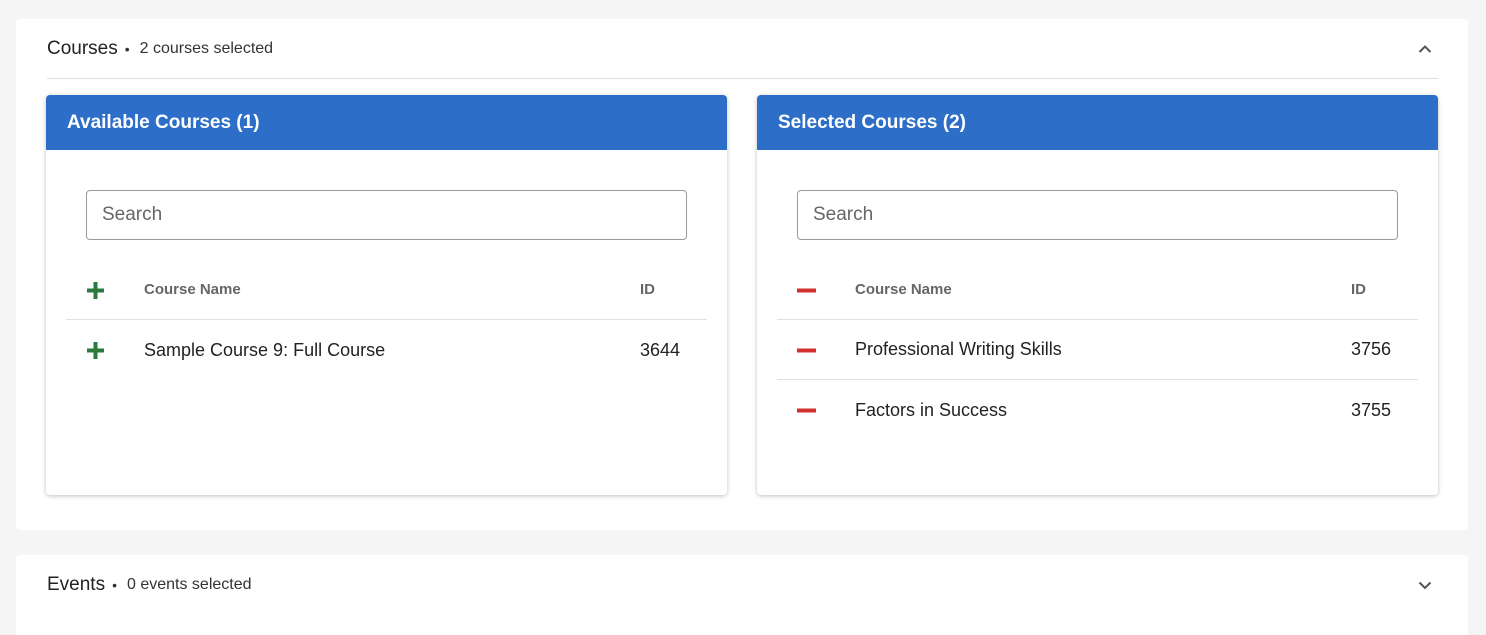  I want to click on events-section-header: Events • 0 events selected, so click(742, 585).